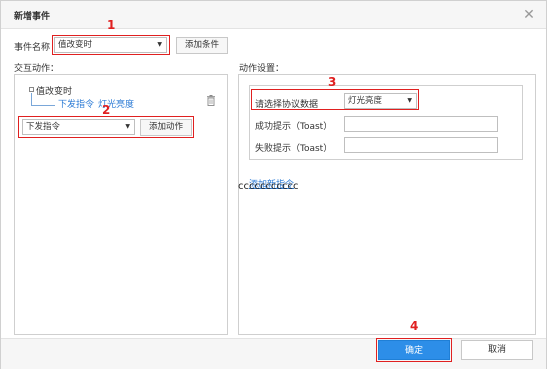 The width and height of the screenshot is (547, 369). Describe the element at coordinates (294, 149) in the screenshot. I see `fail-toast-label: 失败提示（Toast）` at that location.